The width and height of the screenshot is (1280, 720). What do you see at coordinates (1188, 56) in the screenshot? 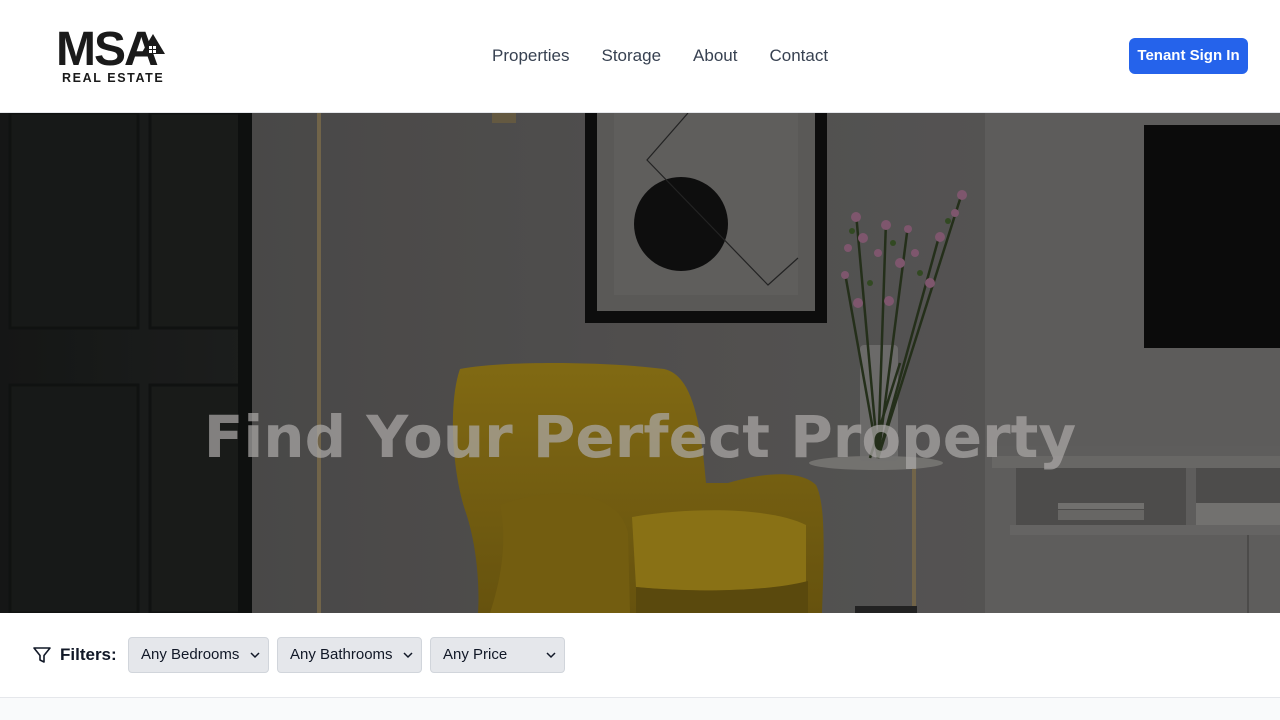
I see `tenant-sign-in-button: Tenant Sign In` at bounding box center [1188, 56].